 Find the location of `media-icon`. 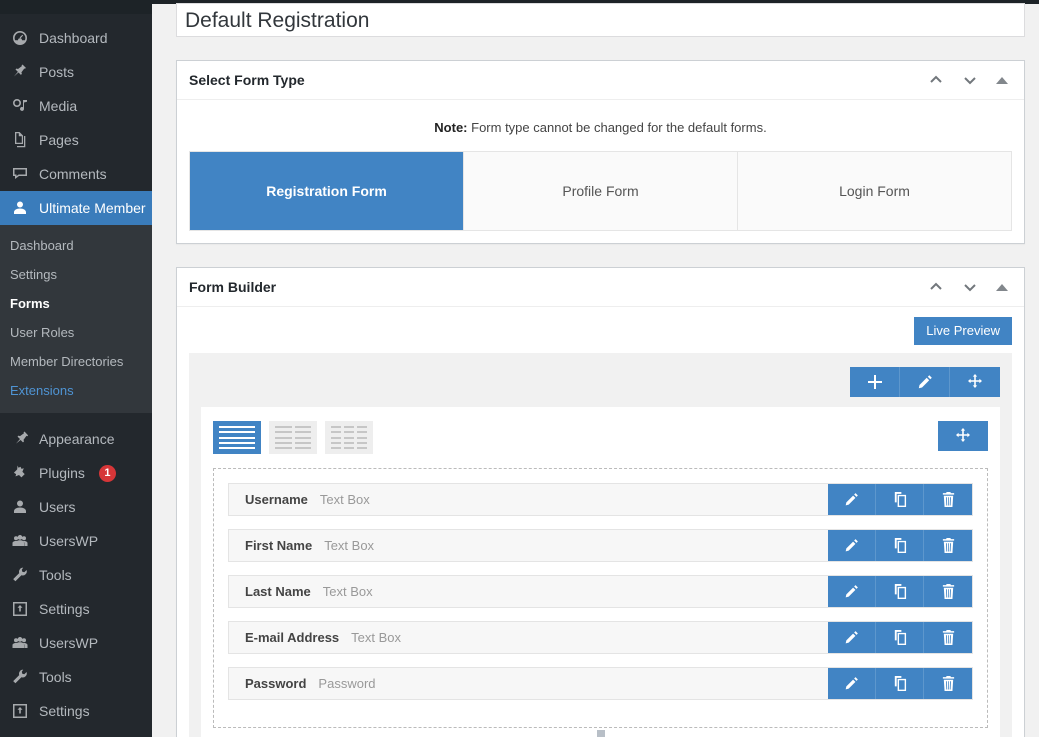

media-icon is located at coordinates (20, 105).